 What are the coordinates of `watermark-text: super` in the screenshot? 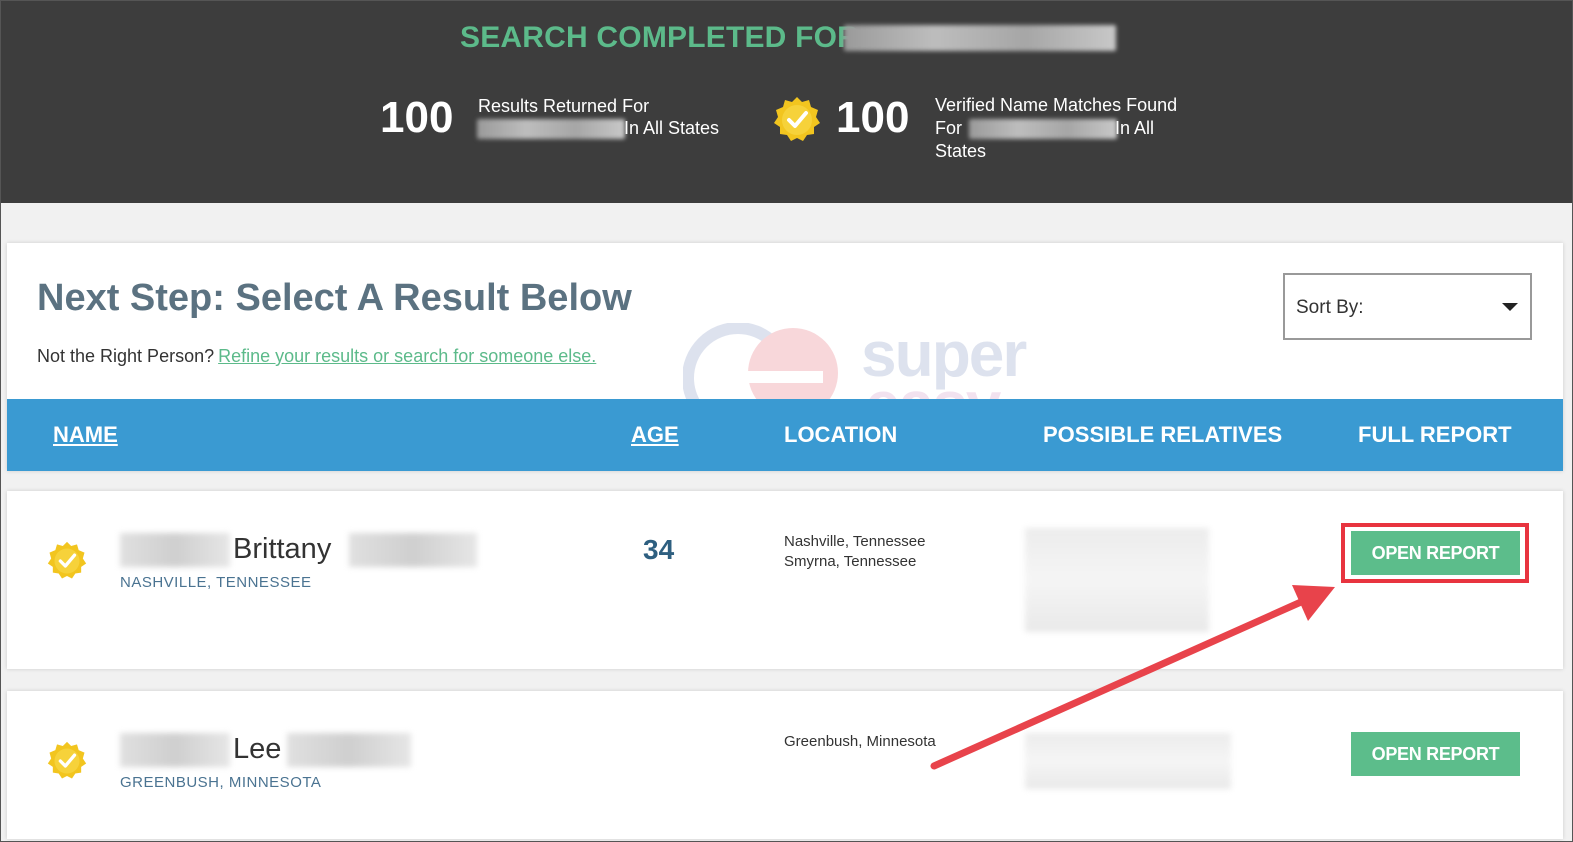 It's located at (944, 354).